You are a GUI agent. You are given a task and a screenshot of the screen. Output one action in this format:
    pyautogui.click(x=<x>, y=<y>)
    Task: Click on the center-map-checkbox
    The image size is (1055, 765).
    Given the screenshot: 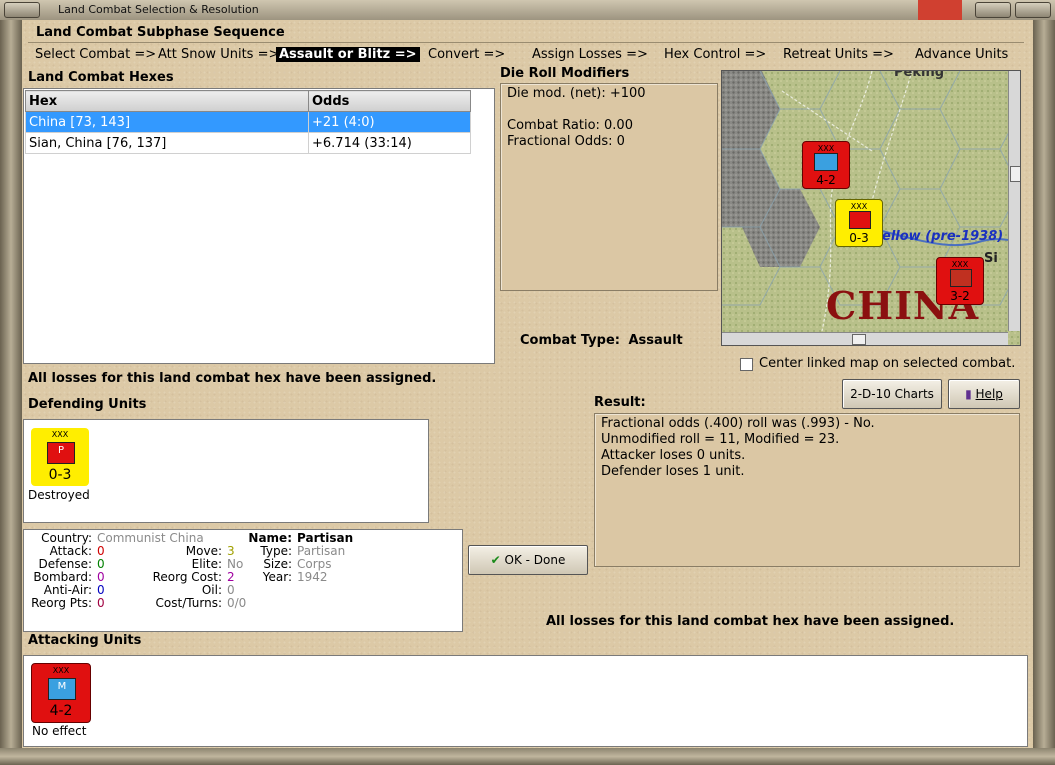 What is the action you would take?
    pyautogui.click(x=746, y=364)
    